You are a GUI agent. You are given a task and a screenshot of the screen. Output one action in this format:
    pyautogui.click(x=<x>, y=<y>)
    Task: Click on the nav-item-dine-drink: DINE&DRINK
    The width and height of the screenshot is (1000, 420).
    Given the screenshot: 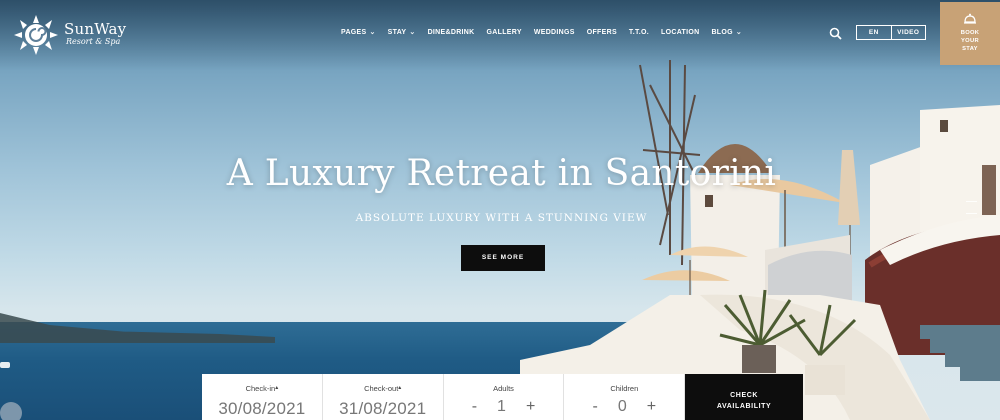 What is the action you would take?
    pyautogui.click(x=451, y=32)
    